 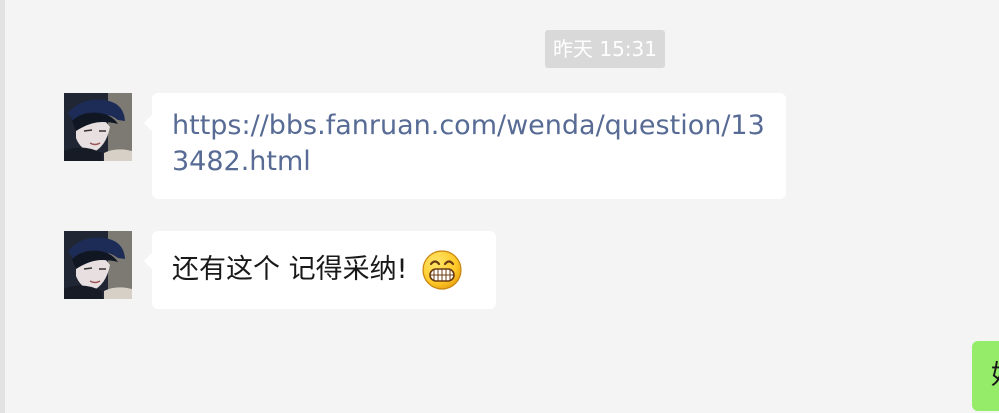 I want to click on incoming-text-bubble: 还有这个 记得采纳!, so click(x=320, y=270).